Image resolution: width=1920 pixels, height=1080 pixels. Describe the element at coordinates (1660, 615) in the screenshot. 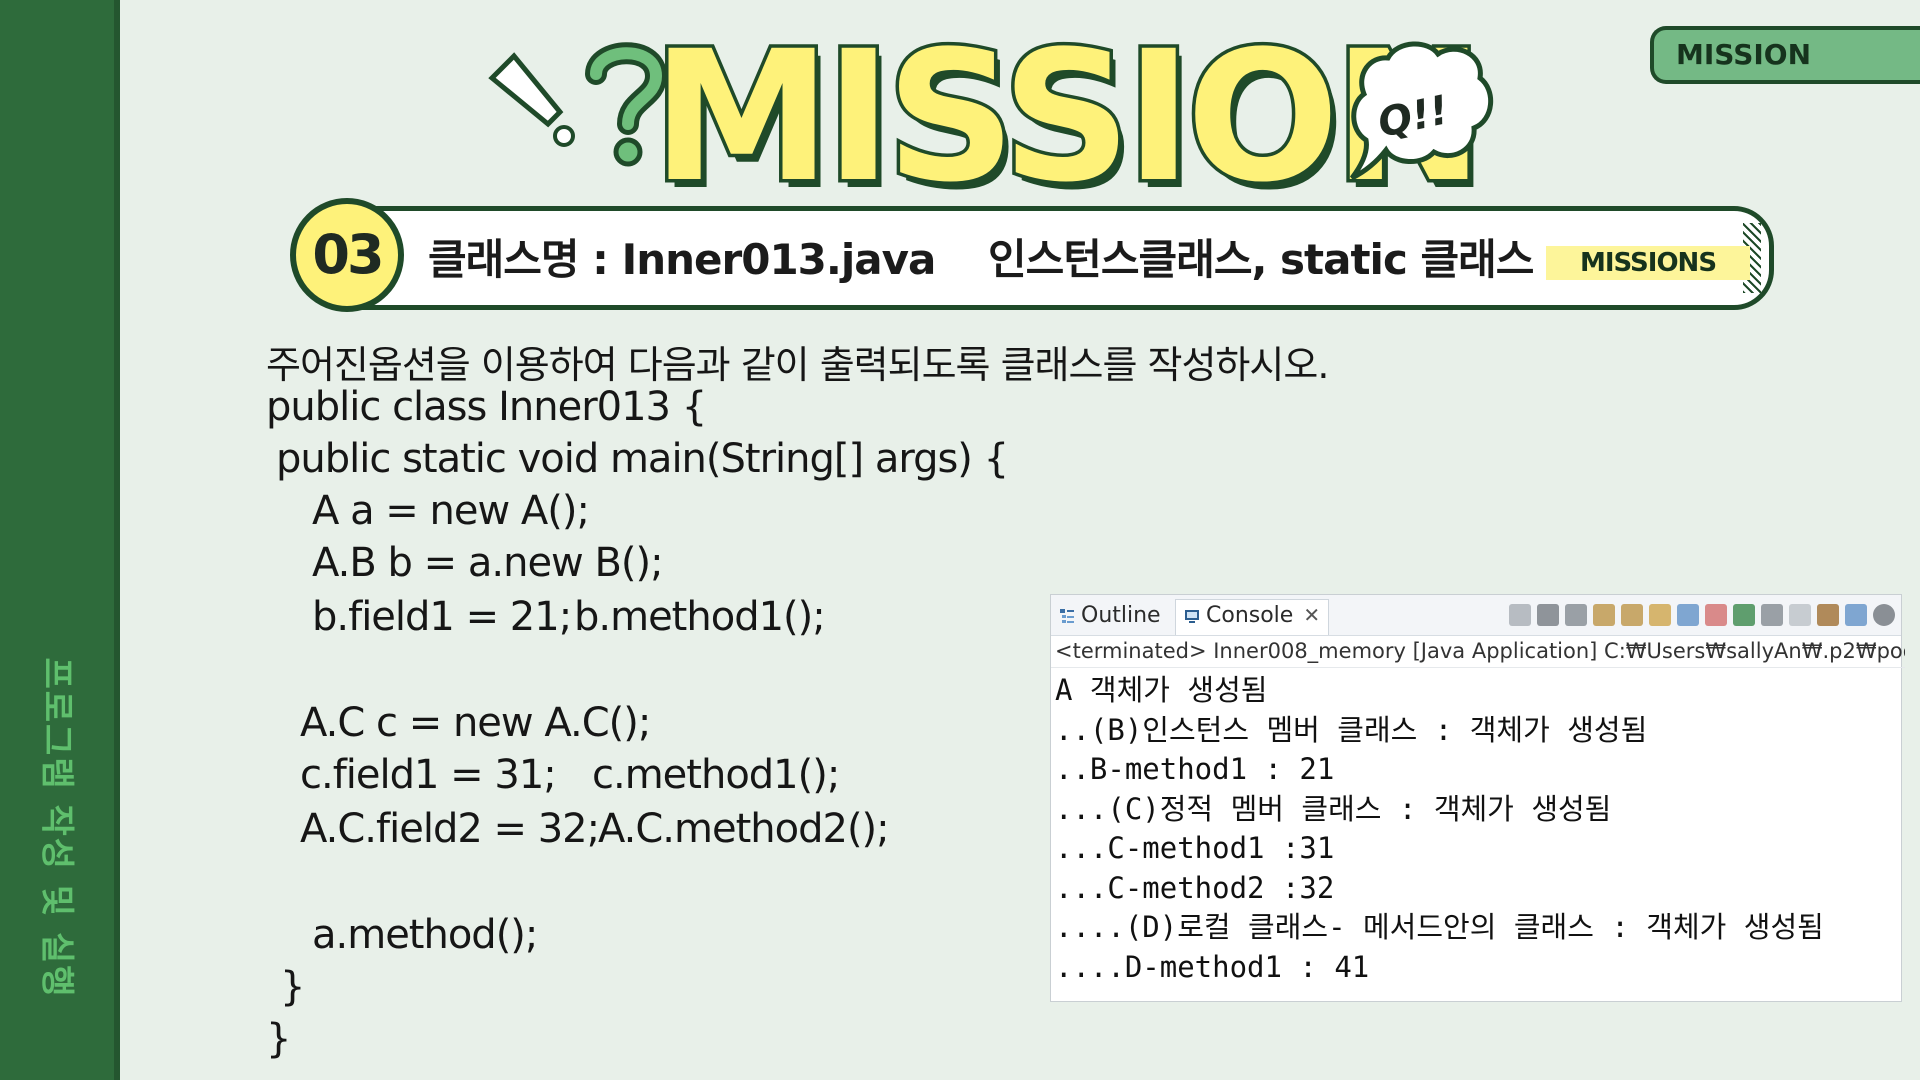

I see `word-wrap-icon` at that location.